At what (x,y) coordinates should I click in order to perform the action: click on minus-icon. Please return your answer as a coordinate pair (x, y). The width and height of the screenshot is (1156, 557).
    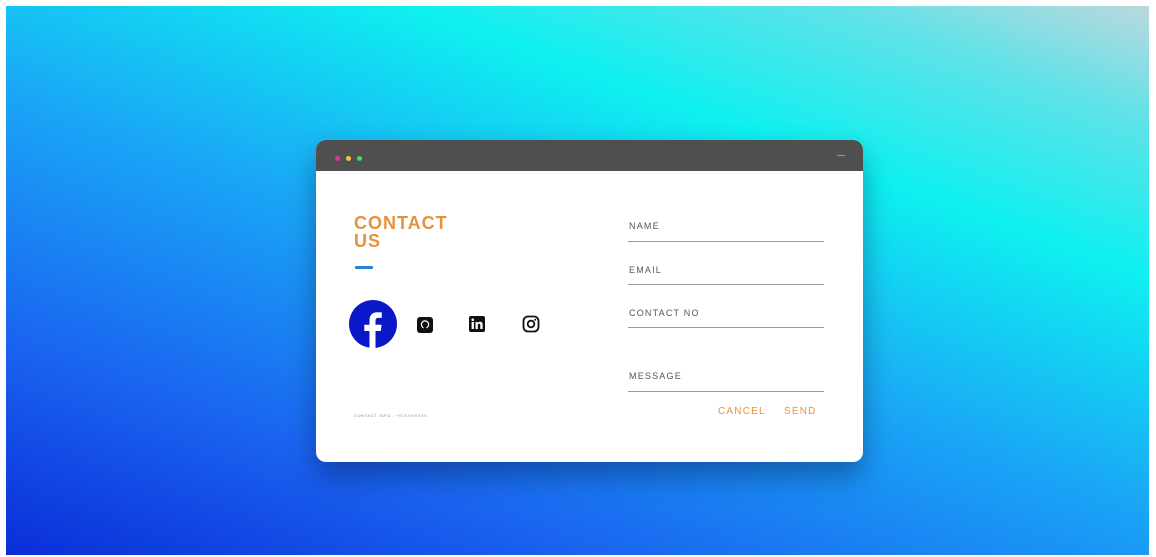
    Looking at the image, I should click on (841, 155).